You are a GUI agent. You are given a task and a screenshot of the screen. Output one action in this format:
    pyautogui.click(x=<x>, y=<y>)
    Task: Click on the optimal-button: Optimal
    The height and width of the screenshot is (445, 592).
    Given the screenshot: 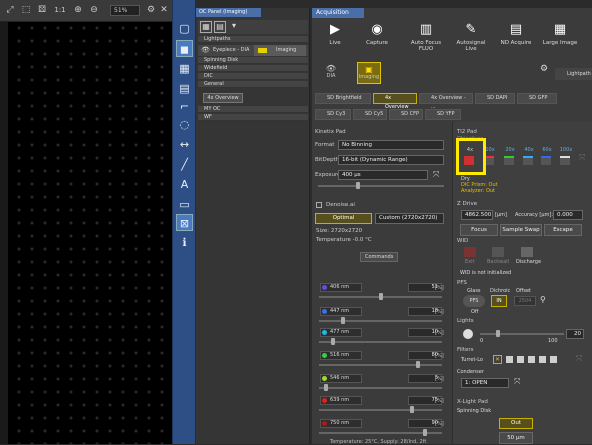 What is the action you would take?
    pyautogui.click(x=343, y=218)
    